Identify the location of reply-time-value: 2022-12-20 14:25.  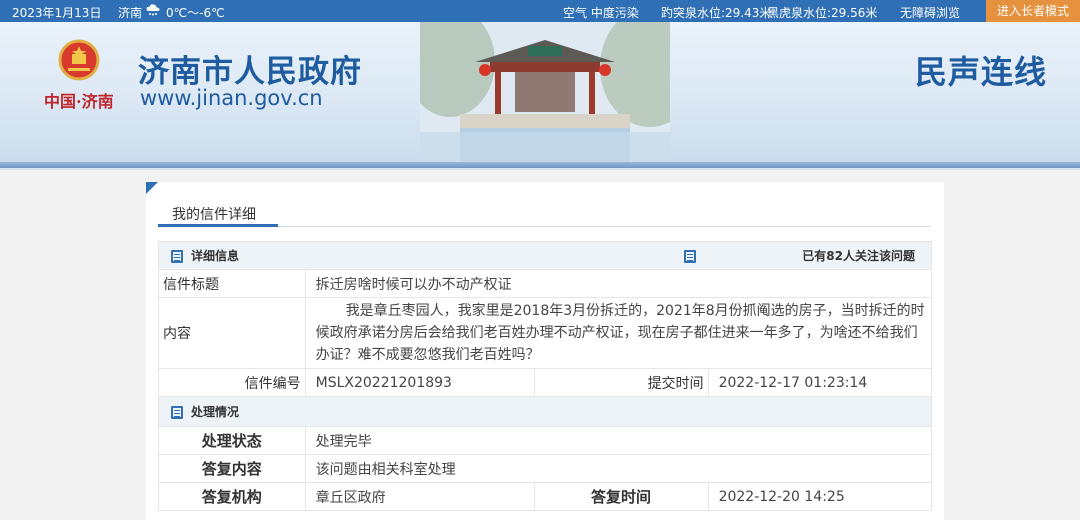
(820, 496).